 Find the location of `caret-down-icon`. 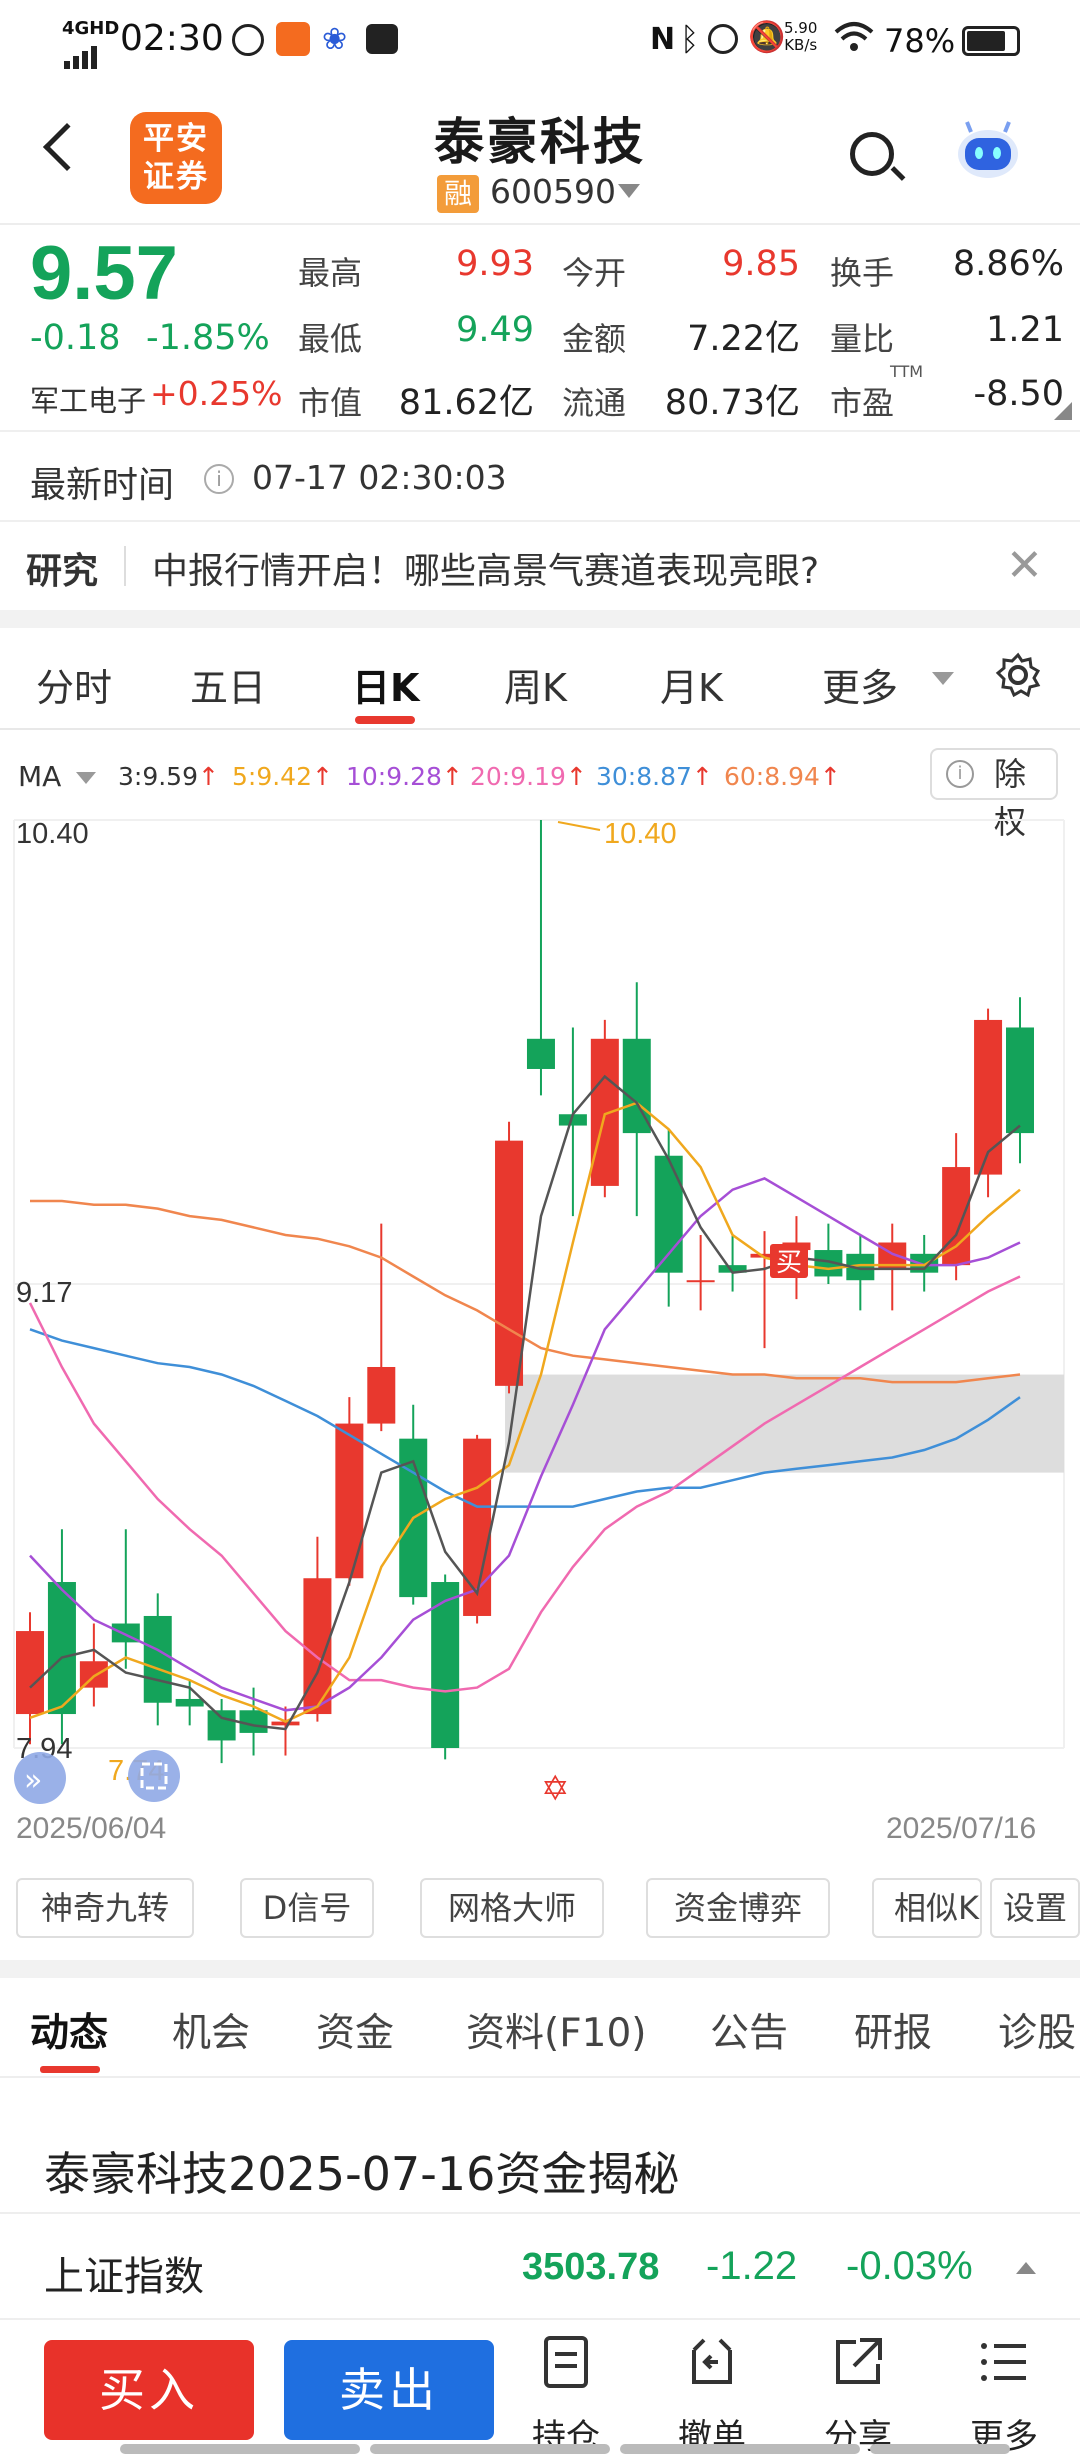

caret-down-icon is located at coordinates (629, 191).